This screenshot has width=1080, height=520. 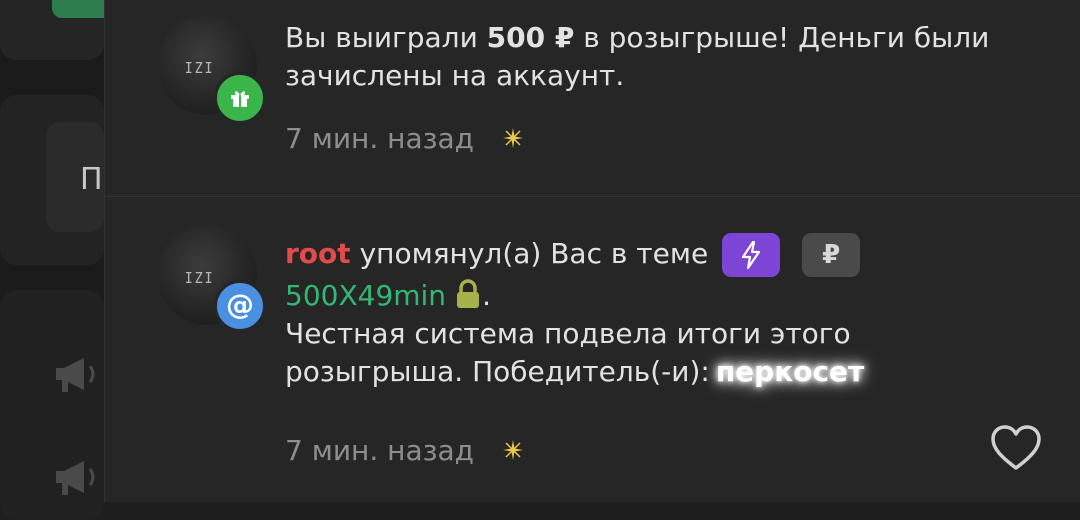 What do you see at coordinates (486, 295) in the screenshot?
I see `title-end: .` at bounding box center [486, 295].